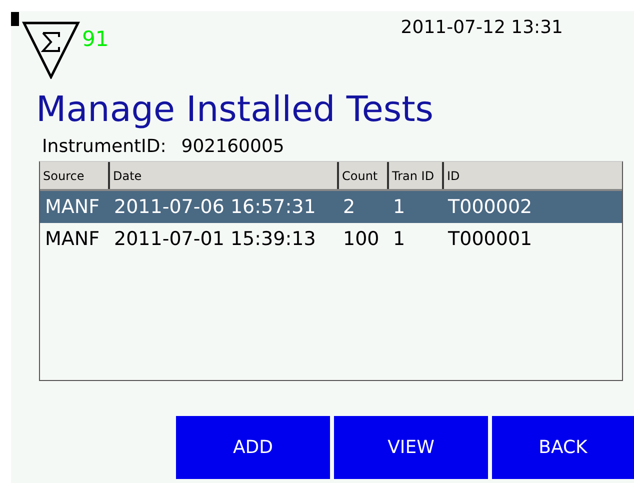 The width and height of the screenshot is (634, 483). I want to click on action-button: BACK, so click(563, 447).